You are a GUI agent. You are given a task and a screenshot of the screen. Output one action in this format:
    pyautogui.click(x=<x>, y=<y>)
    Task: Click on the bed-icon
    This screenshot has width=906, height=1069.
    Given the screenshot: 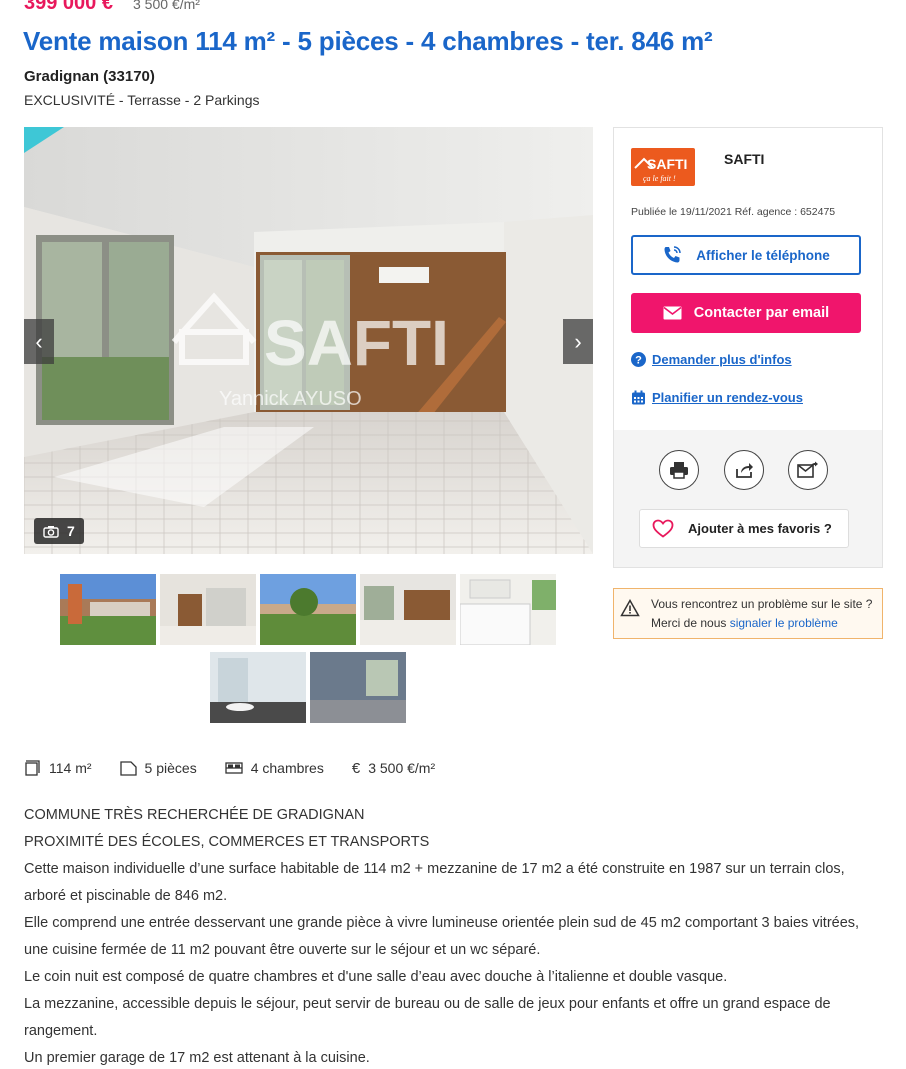 What is the action you would take?
    pyautogui.click(x=234, y=768)
    